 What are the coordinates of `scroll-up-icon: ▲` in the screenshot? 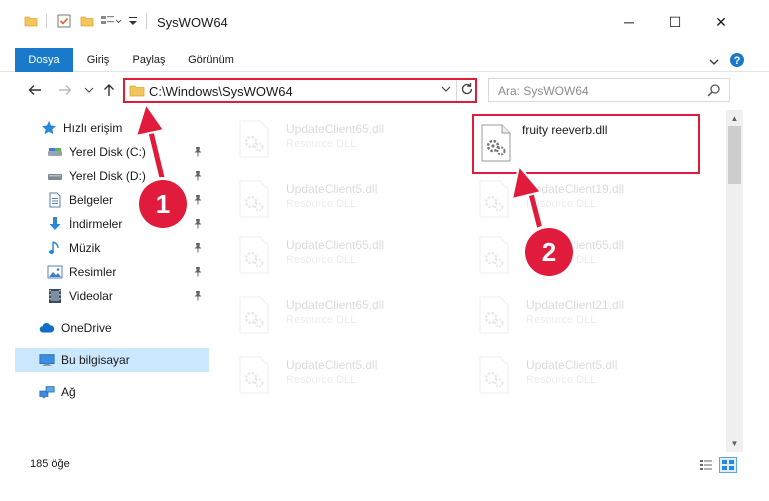 It's located at (734, 118).